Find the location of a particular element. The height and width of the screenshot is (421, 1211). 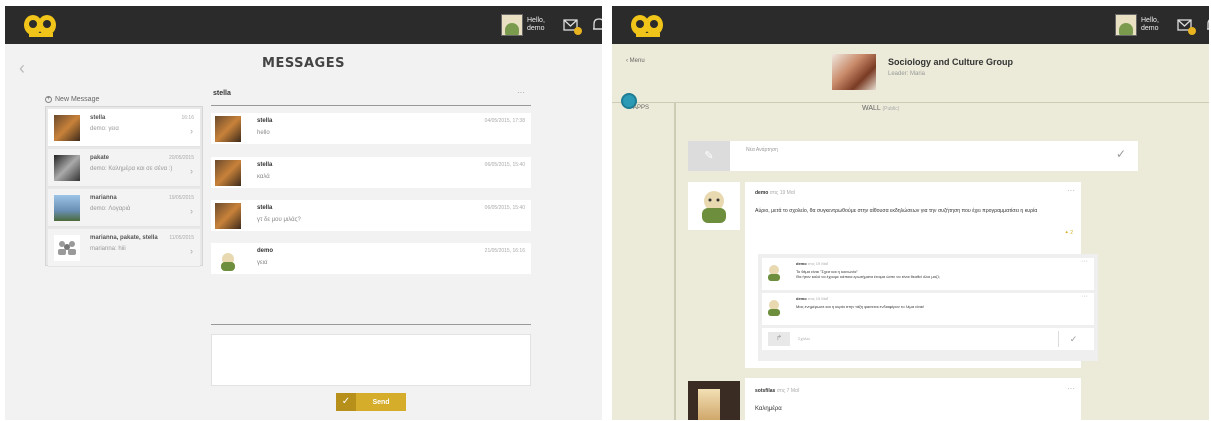

new-post-placeholder: Νέα Ανάρτηση is located at coordinates (762, 150).